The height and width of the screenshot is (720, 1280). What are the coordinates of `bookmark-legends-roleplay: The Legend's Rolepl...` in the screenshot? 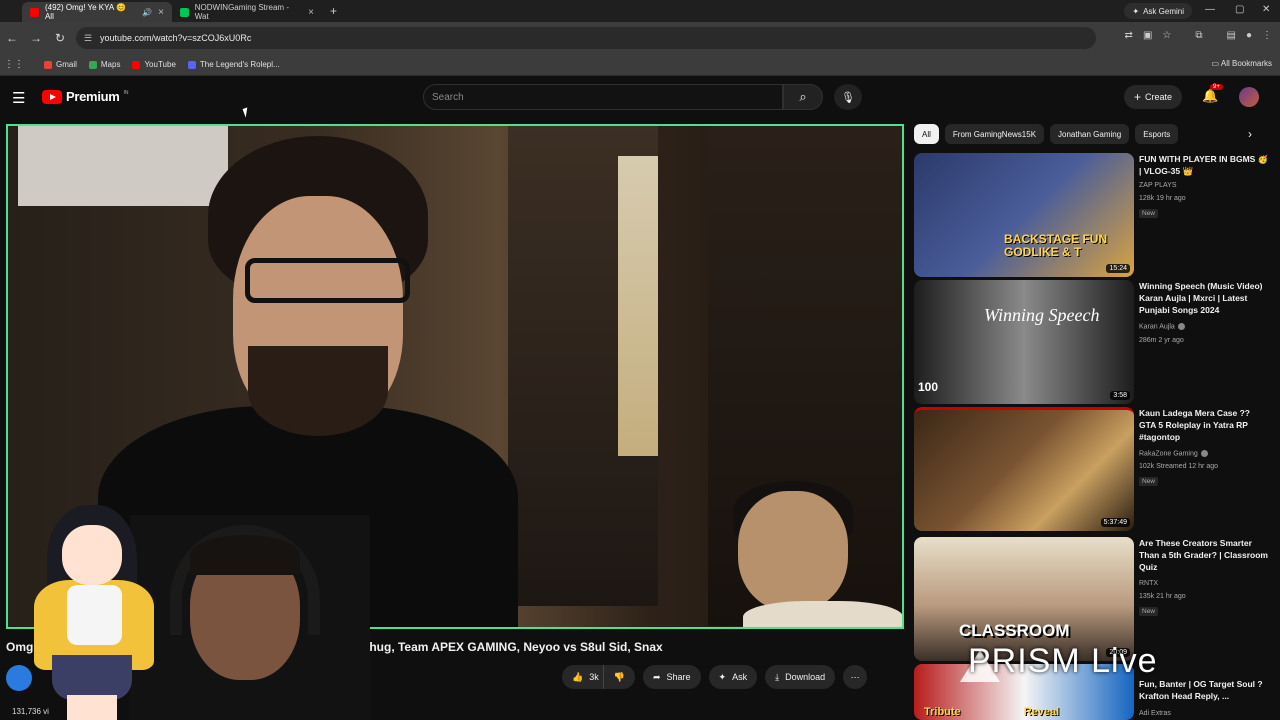 It's located at (233, 64).